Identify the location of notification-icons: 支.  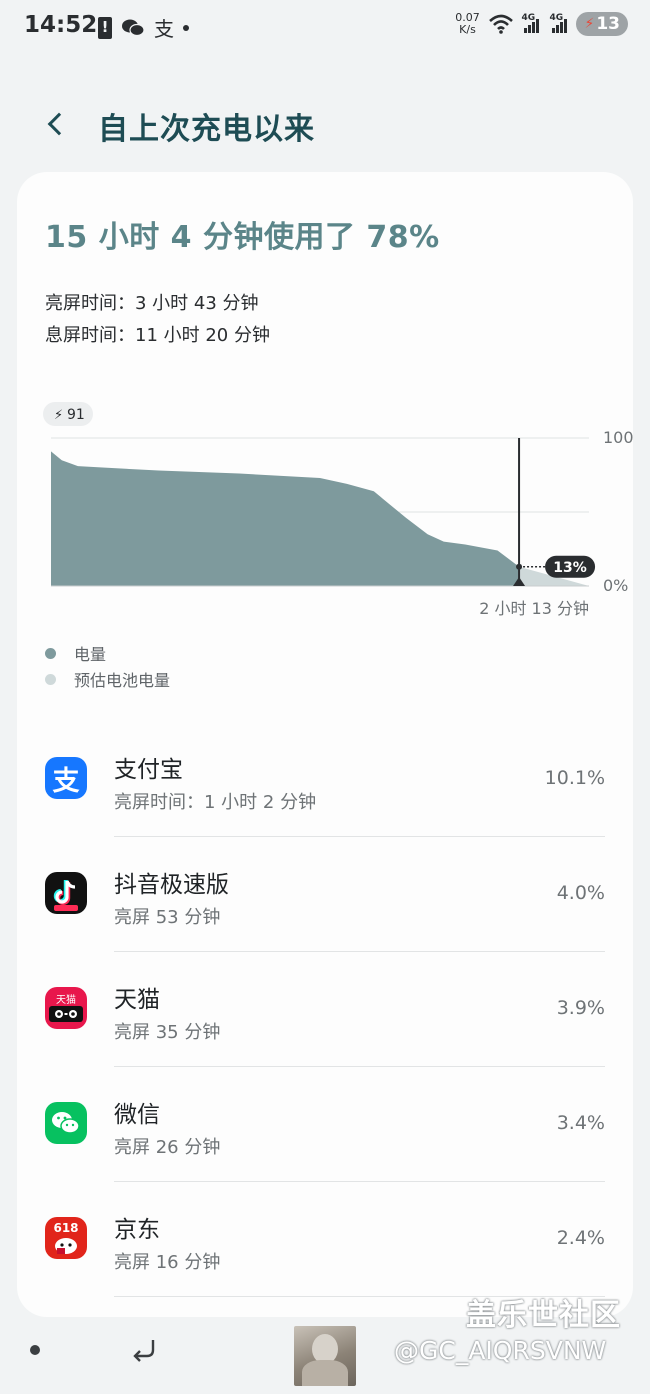
(143, 27).